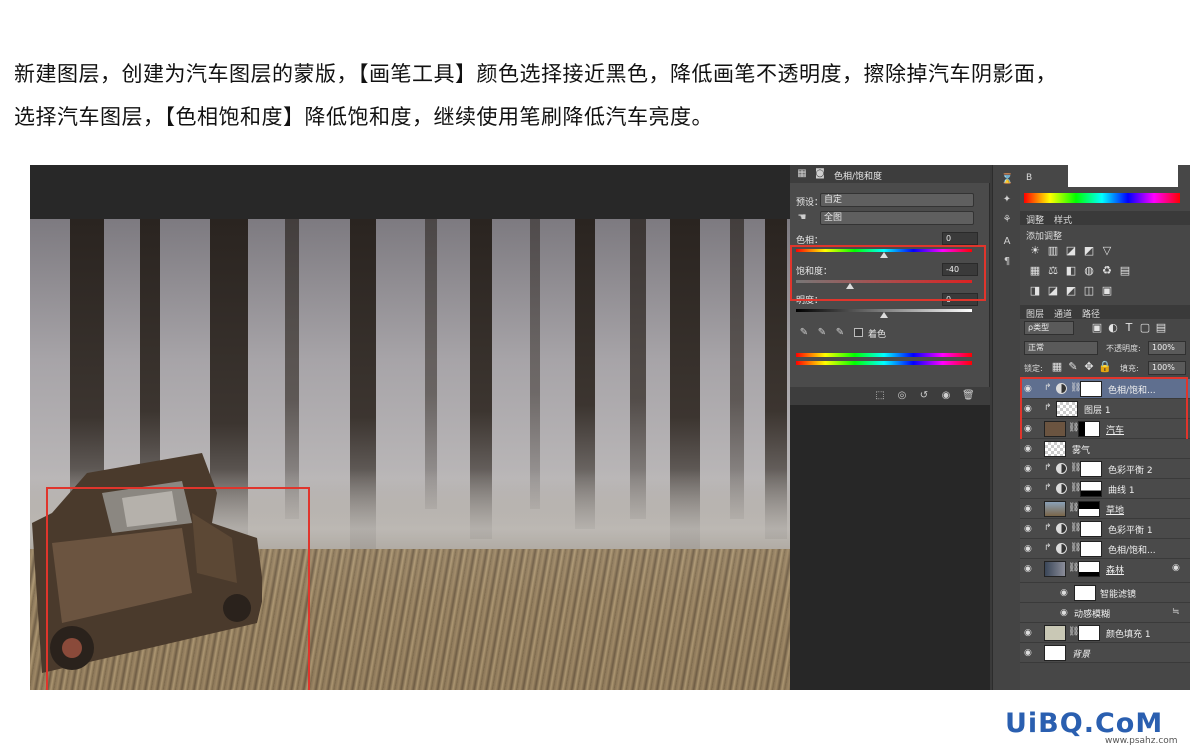  I want to click on tab-adjustments: 调整, so click(1035, 219).